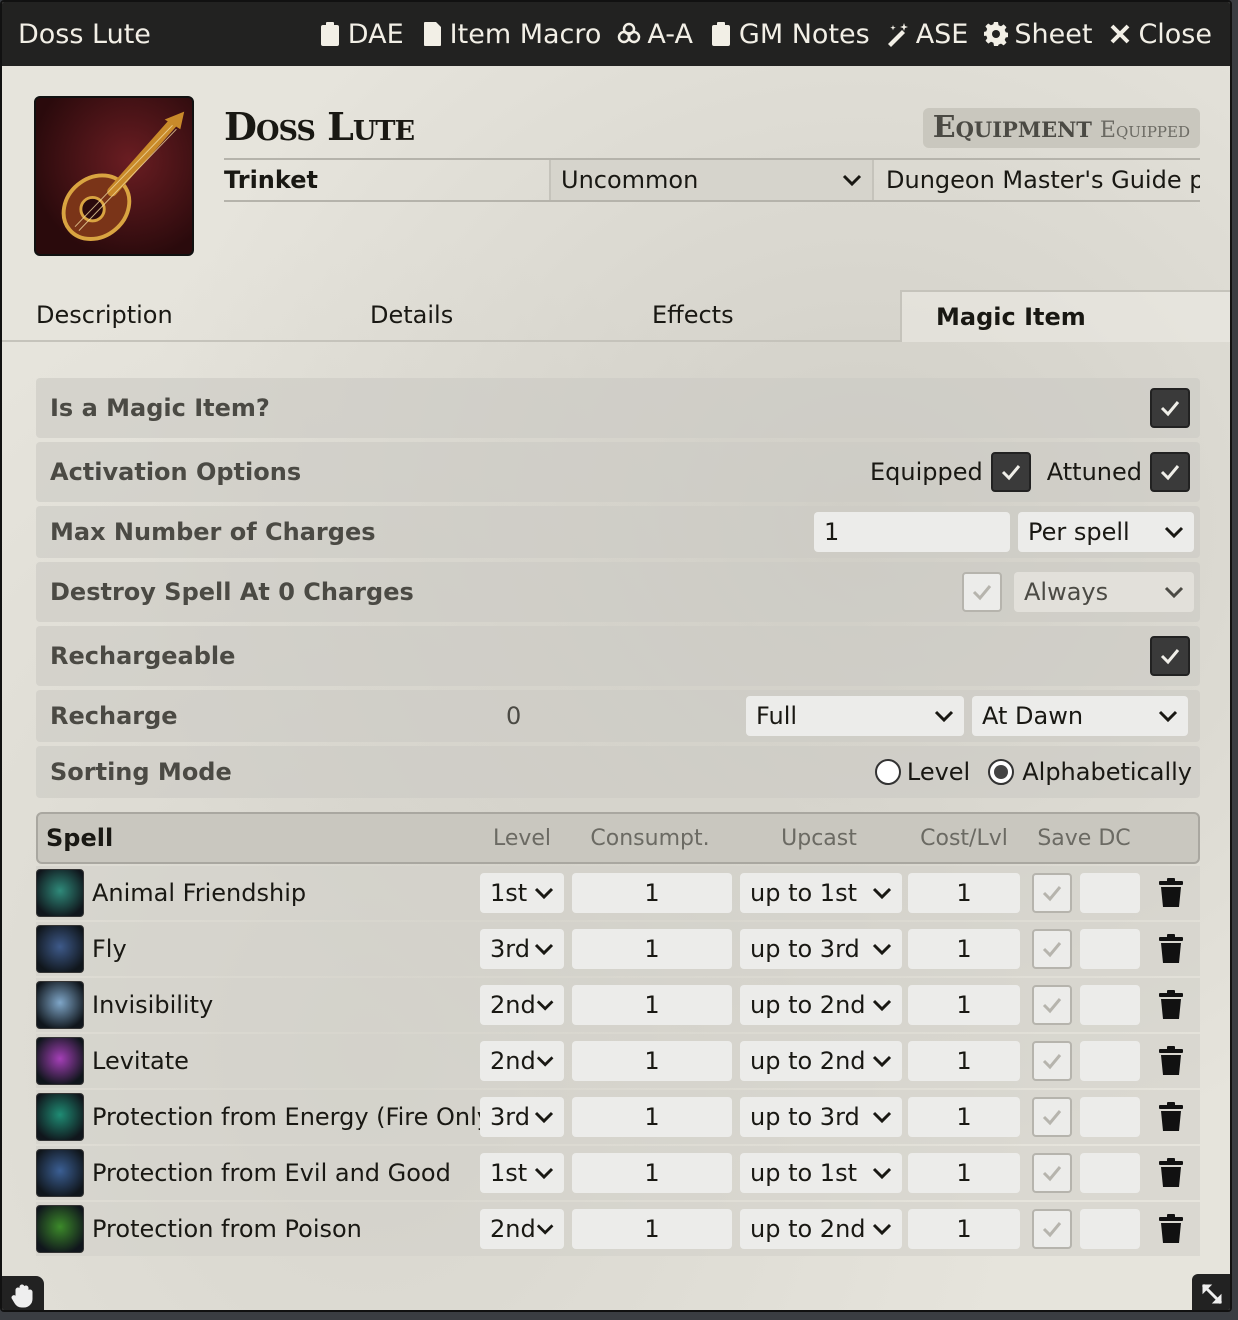  What do you see at coordinates (361, 34) in the screenshot?
I see `dae-button: DAE` at bounding box center [361, 34].